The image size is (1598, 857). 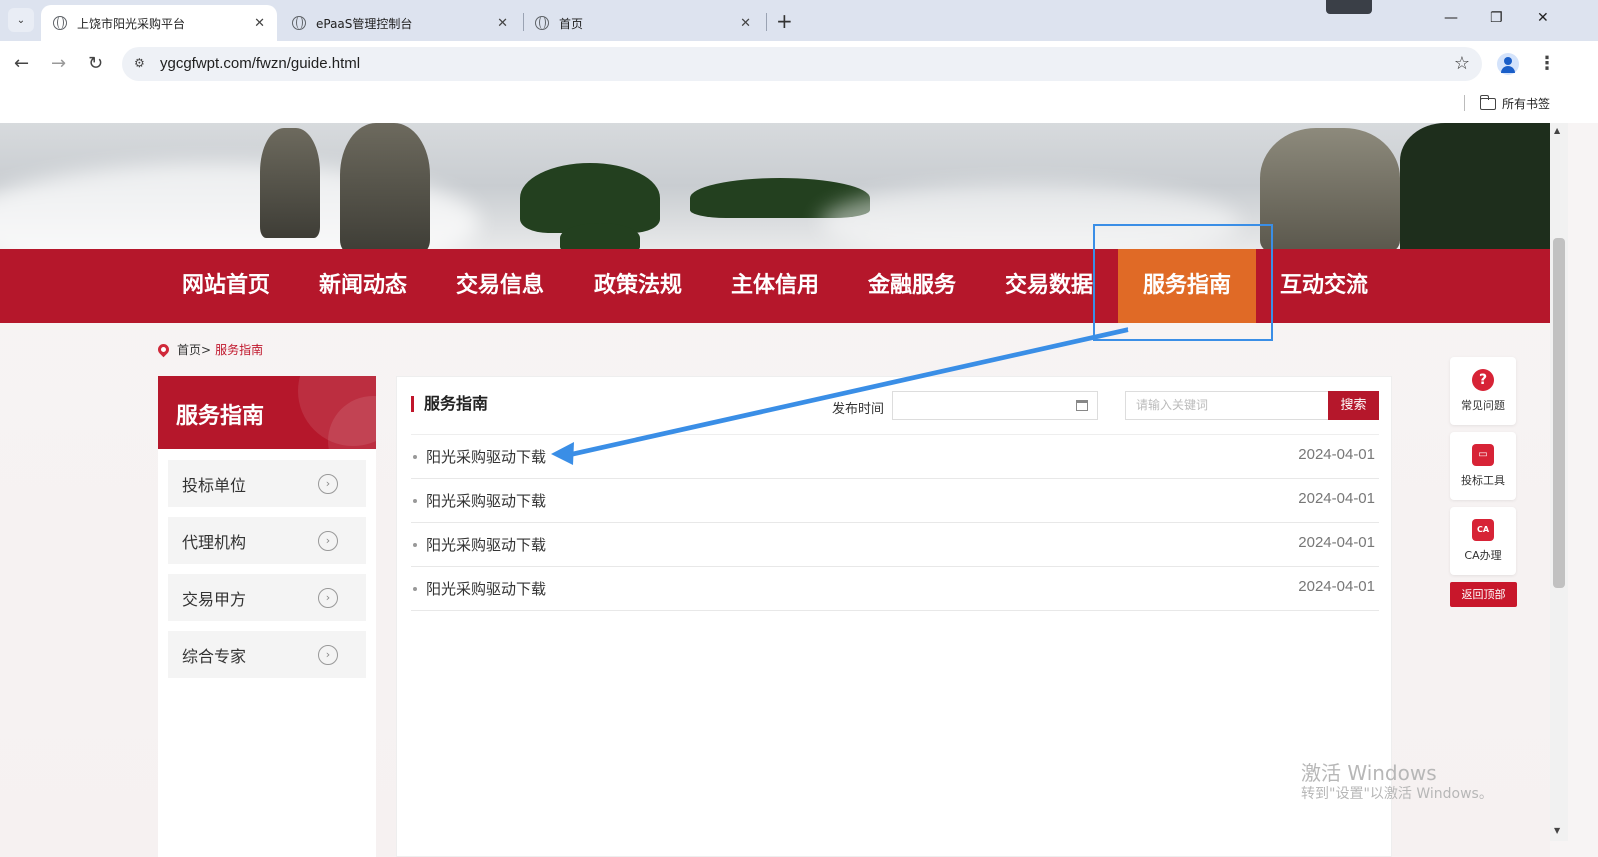 I want to click on url-text: ygcgfwpt.com/fwzn/guide.html, so click(x=260, y=63).